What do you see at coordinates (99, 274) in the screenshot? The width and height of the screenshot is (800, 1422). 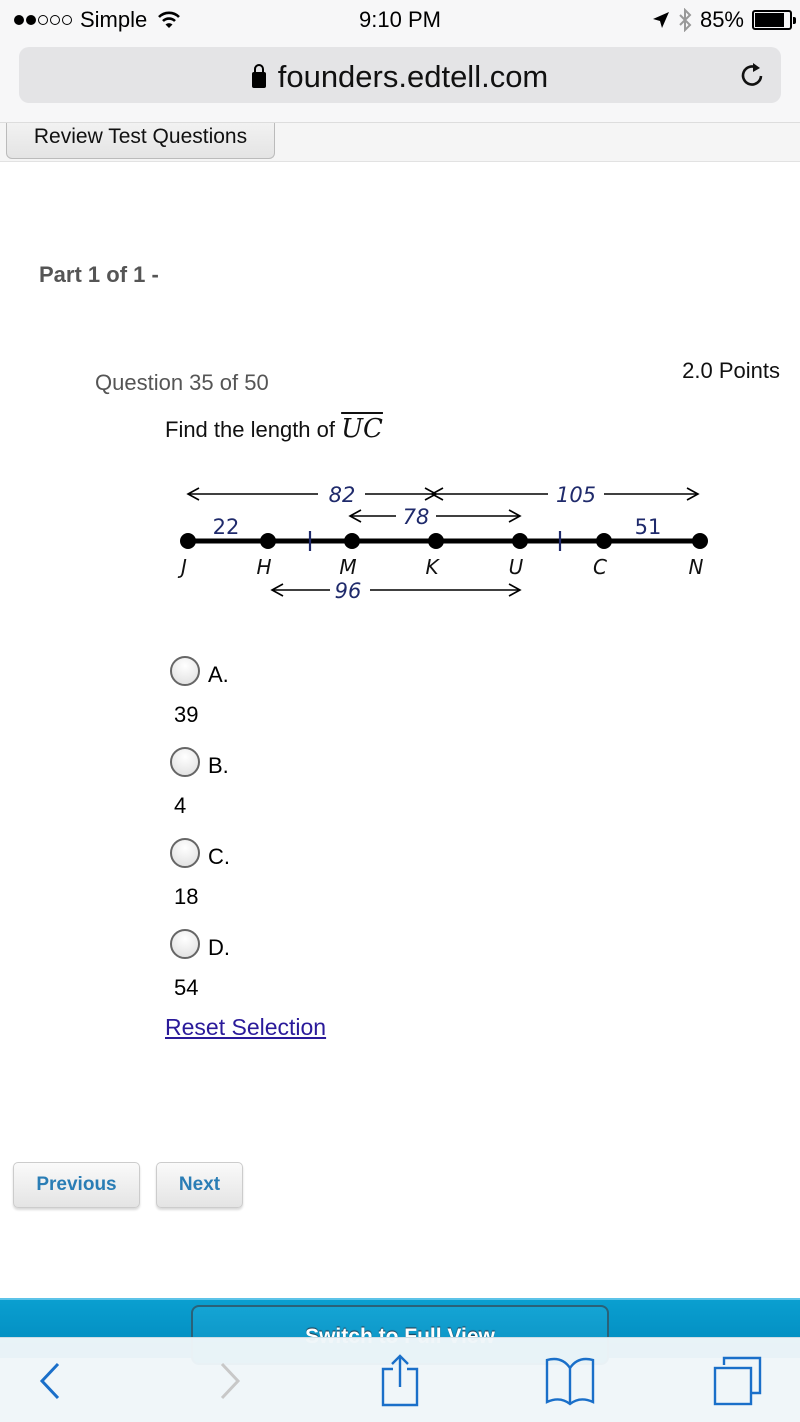 I see `part-title: Part 1 of 1 -` at bounding box center [99, 274].